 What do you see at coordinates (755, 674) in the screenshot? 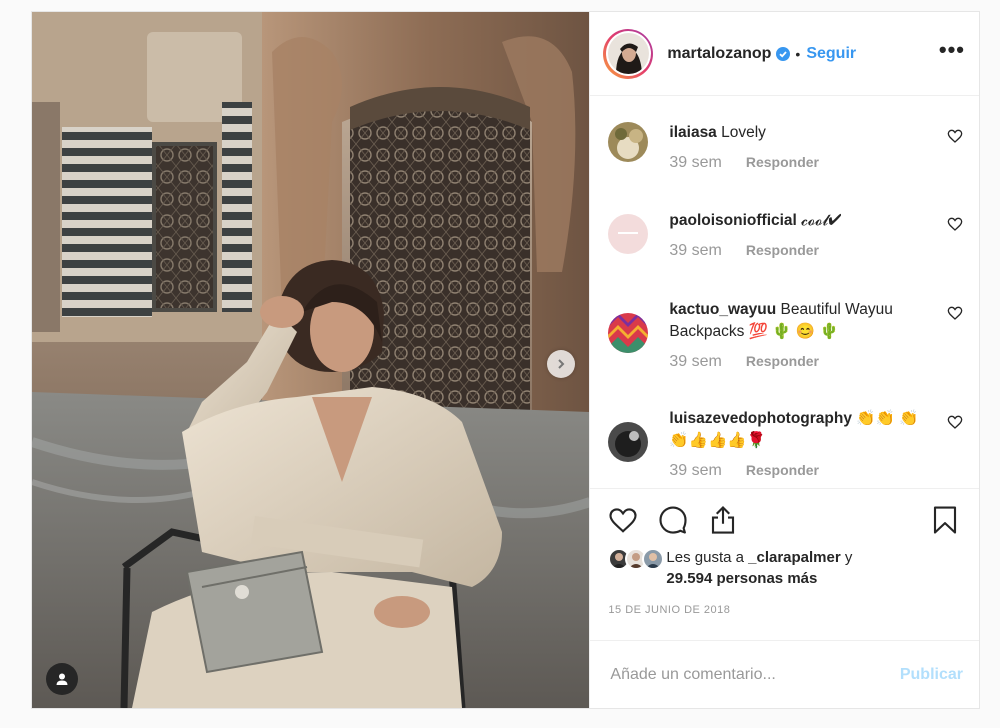
I see `comment-input` at bounding box center [755, 674].